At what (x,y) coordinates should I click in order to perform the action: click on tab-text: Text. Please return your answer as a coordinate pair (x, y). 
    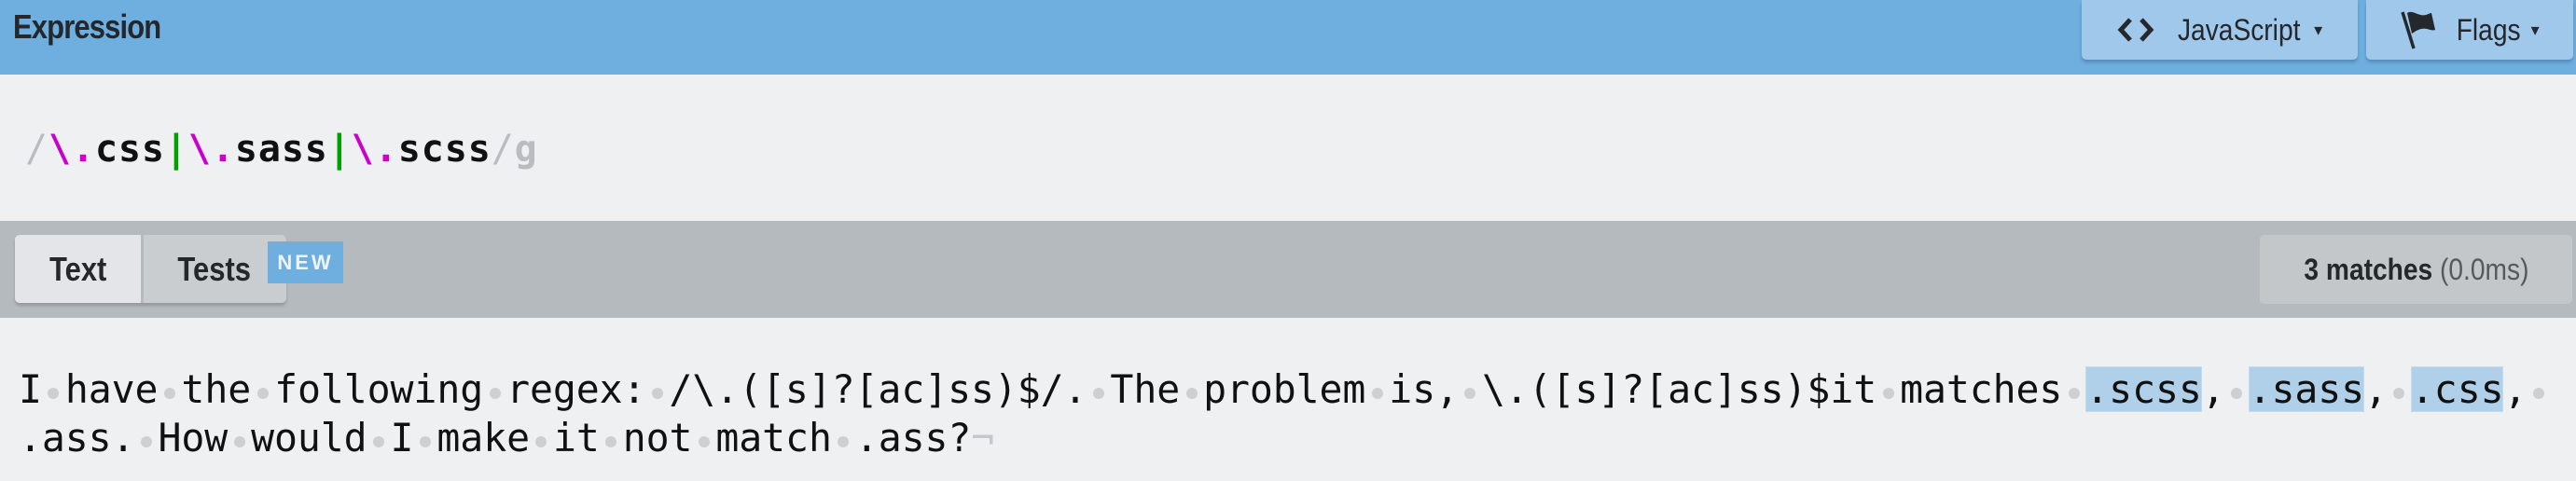
    Looking at the image, I should click on (79, 269).